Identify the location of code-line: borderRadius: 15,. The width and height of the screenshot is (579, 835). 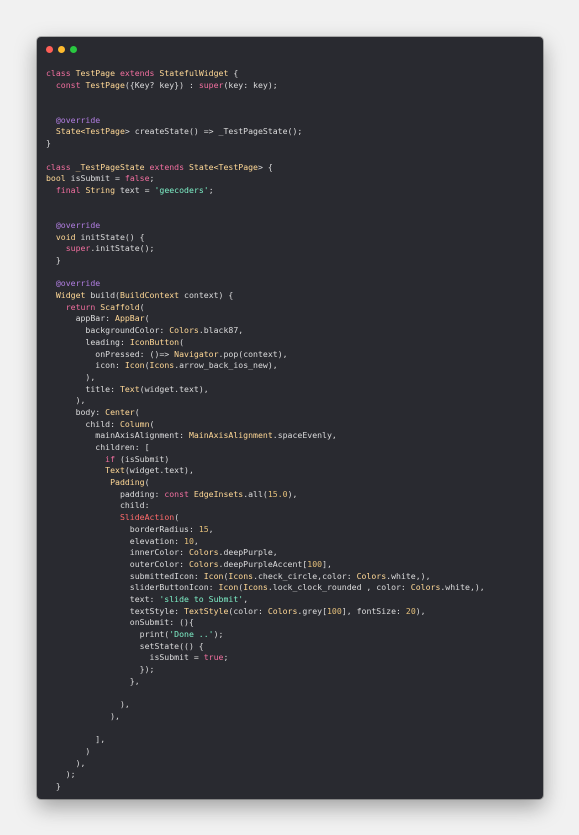
(265, 530).